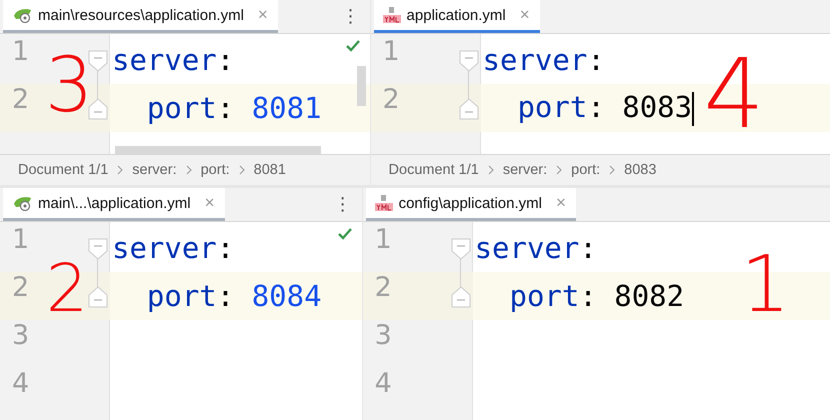 Image resolution: width=830 pixels, height=420 pixels. I want to click on file-tab: application.yml ×, so click(457, 16).